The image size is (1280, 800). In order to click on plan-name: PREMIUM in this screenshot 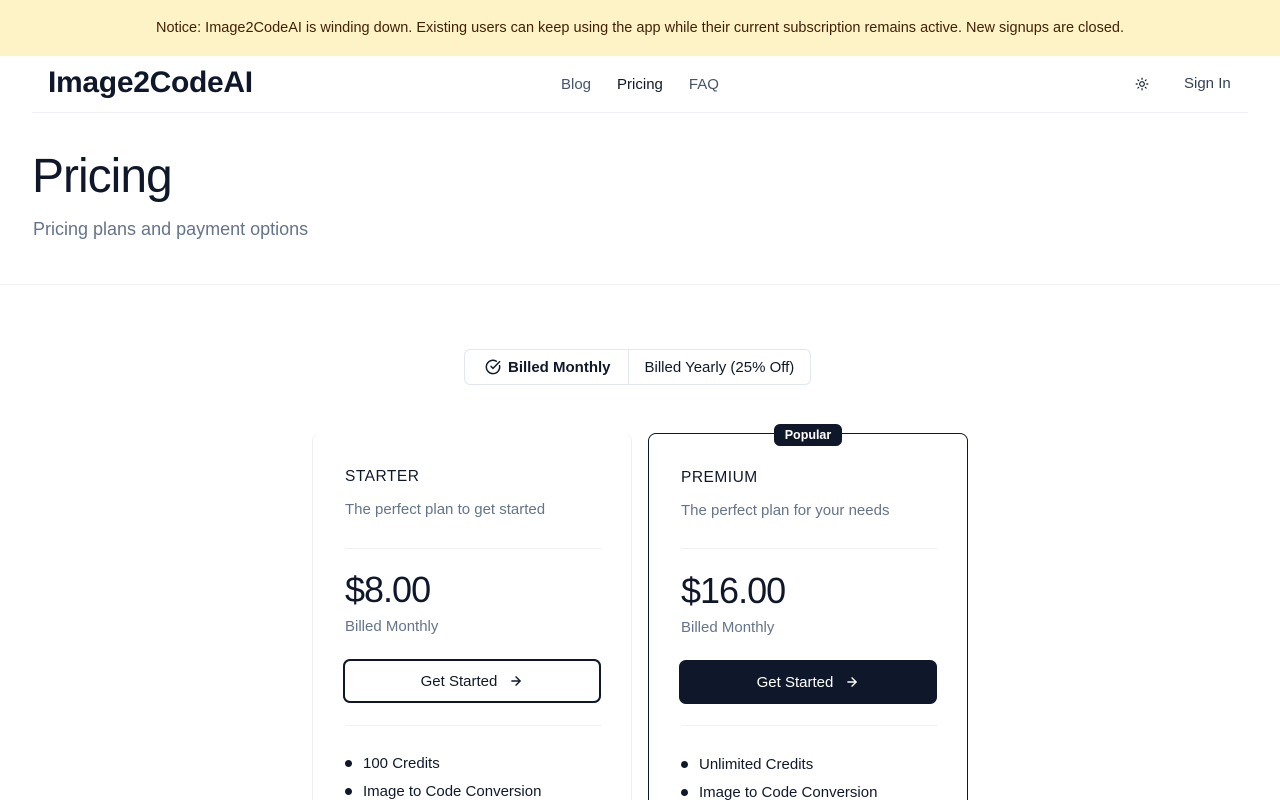, I will do `click(719, 477)`.